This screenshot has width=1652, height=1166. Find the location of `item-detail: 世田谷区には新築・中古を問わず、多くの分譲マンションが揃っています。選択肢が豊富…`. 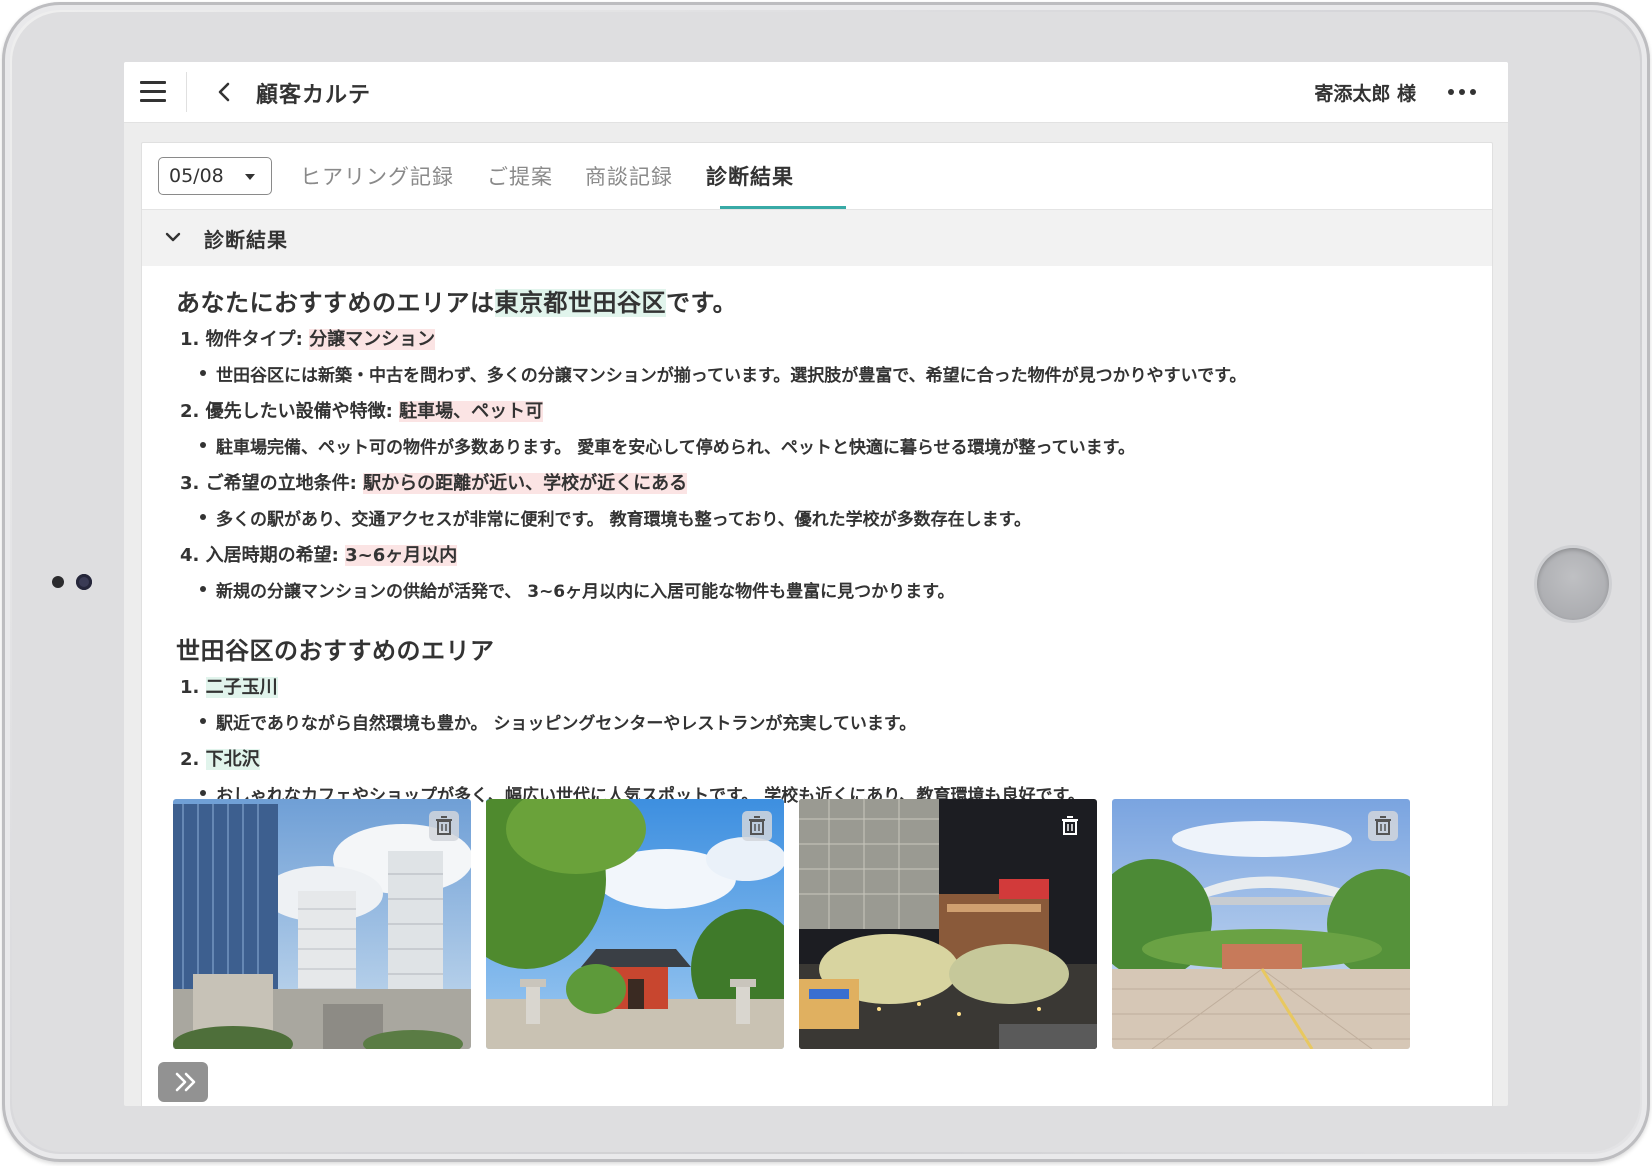

item-detail: 世田谷区には新築・中古を問わず、多くの分譲マンションが揃っています。選択肢が豊富… is located at coordinates (722, 373).